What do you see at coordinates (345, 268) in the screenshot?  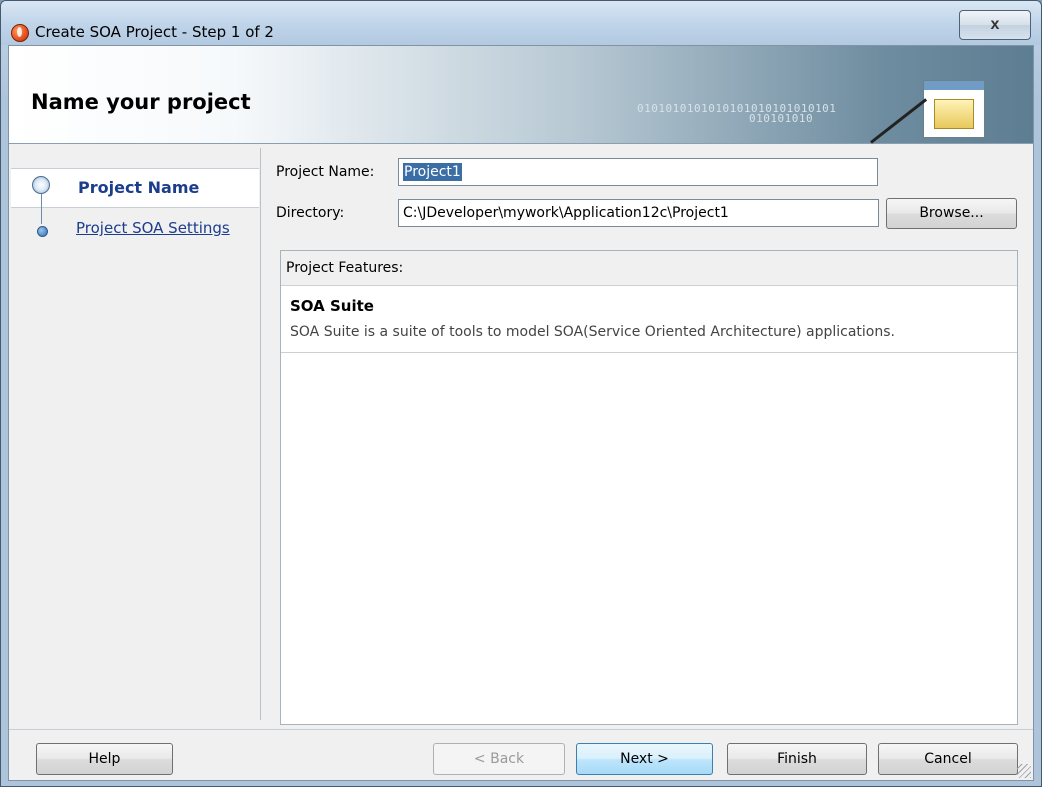 I see `features-header-label: Project Features:` at bounding box center [345, 268].